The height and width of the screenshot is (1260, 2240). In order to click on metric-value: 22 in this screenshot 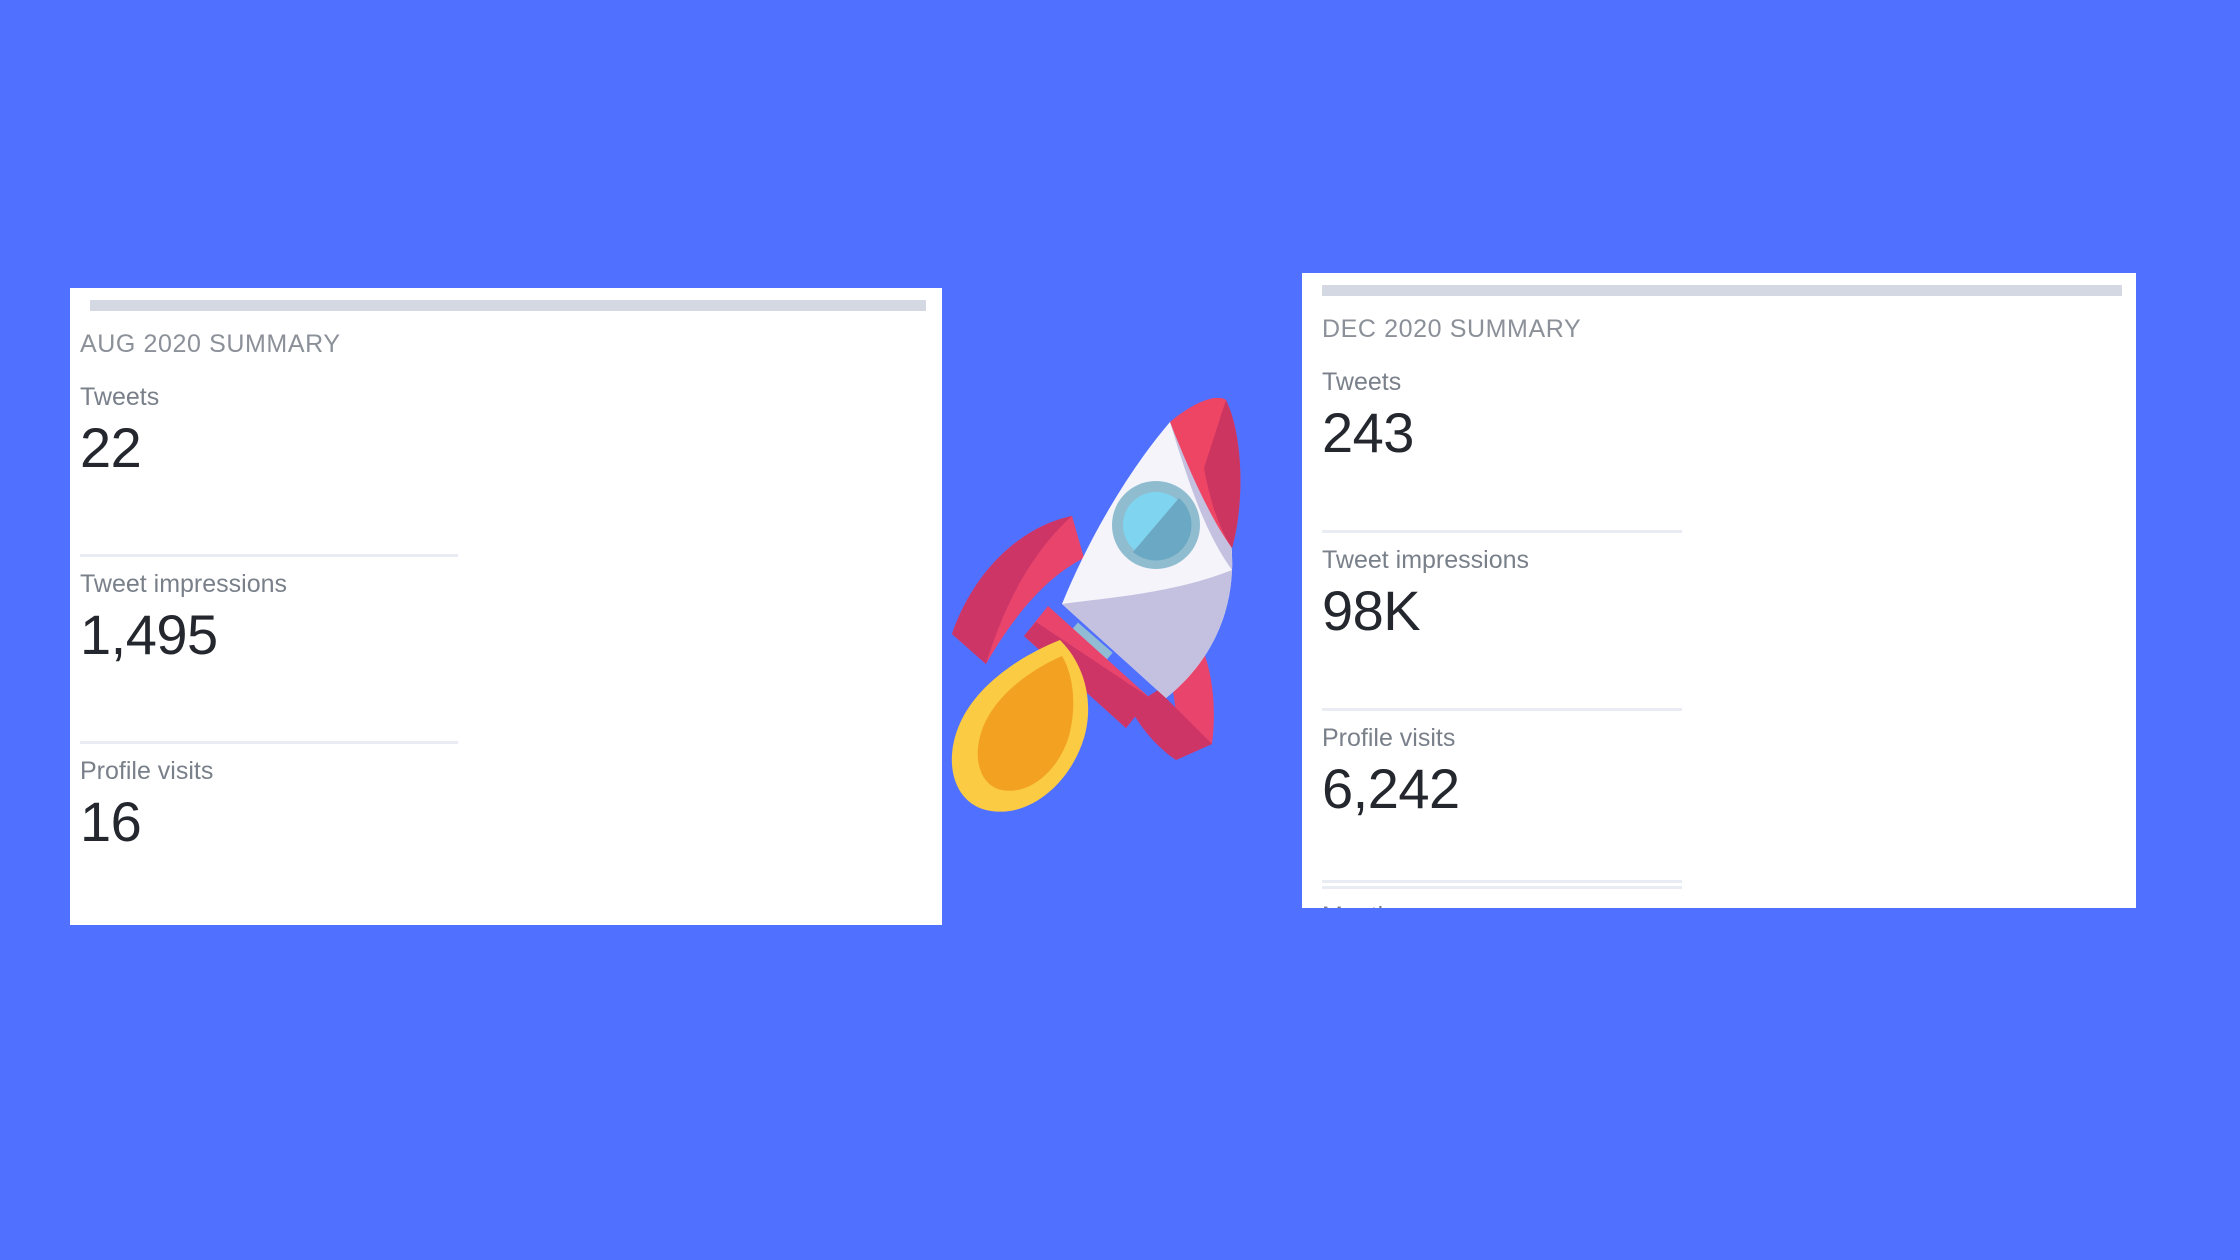, I will do `click(111, 447)`.